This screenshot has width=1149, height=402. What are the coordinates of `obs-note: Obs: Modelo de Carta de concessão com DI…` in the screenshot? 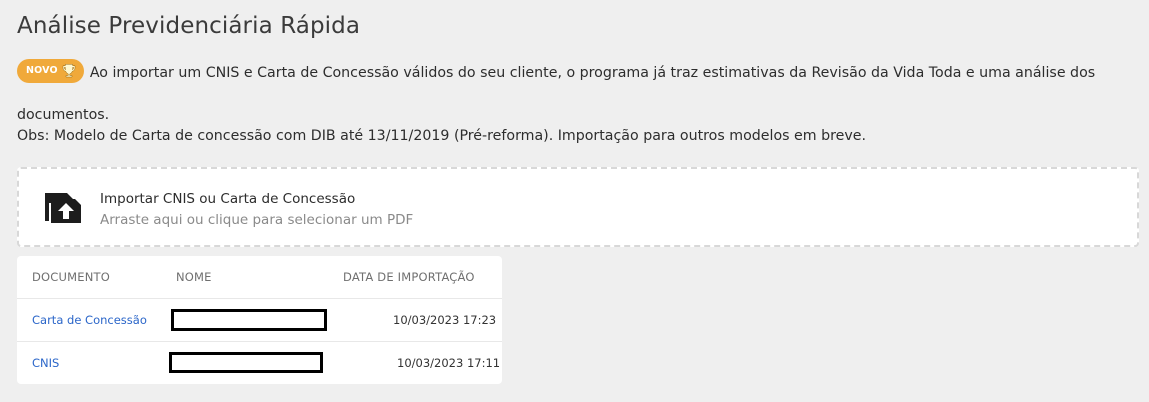 It's located at (441, 136).